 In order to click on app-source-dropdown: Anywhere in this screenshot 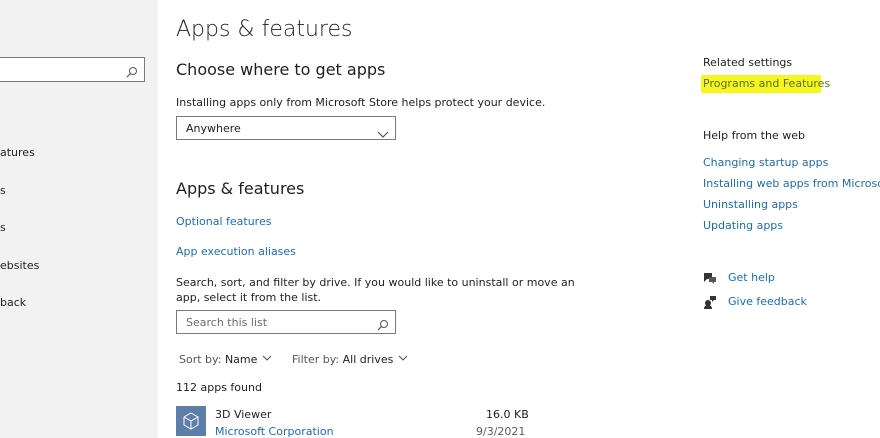, I will do `click(286, 128)`.